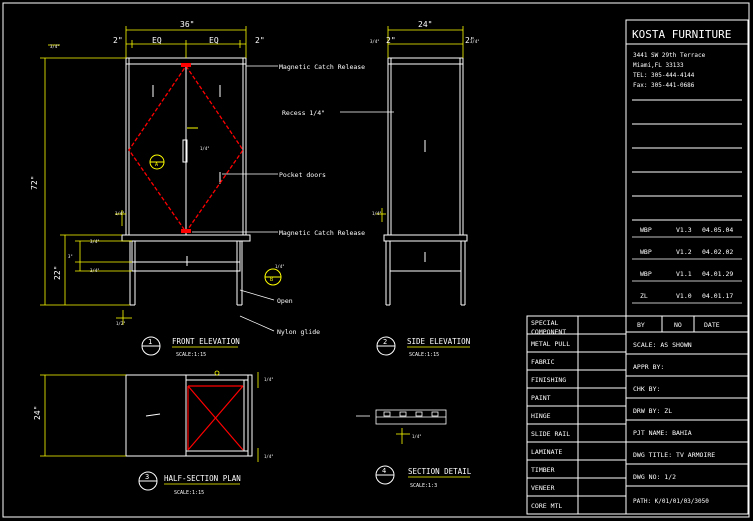 This screenshot has width=753, height=521. What do you see at coordinates (662, 433) in the screenshot?
I see `tb-project: PJT NAME: BAHIA` at bounding box center [662, 433].